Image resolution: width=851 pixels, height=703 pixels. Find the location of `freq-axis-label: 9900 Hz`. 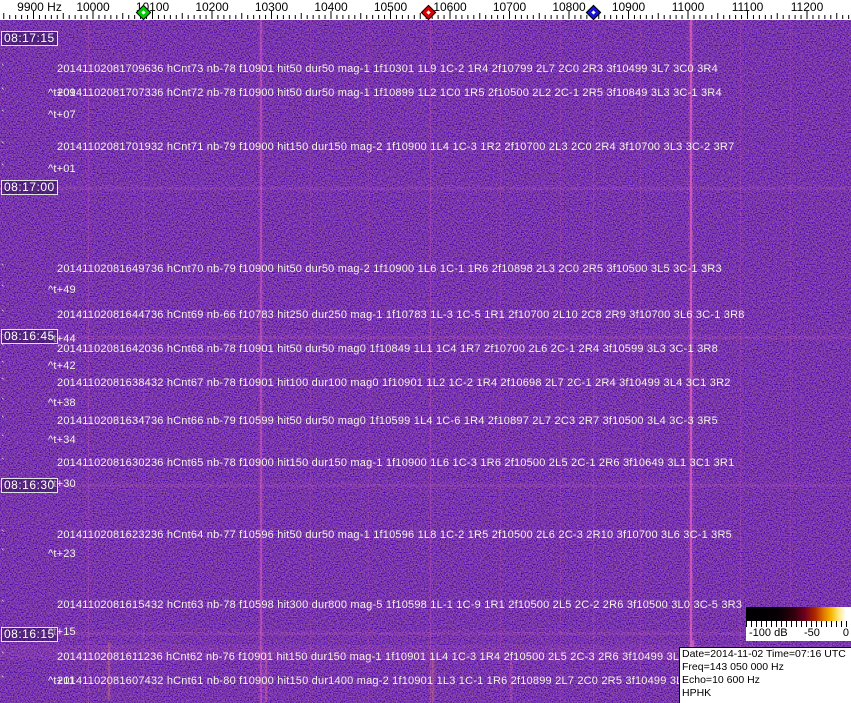

freq-axis-label: 9900 Hz is located at coordinates (39, 7).